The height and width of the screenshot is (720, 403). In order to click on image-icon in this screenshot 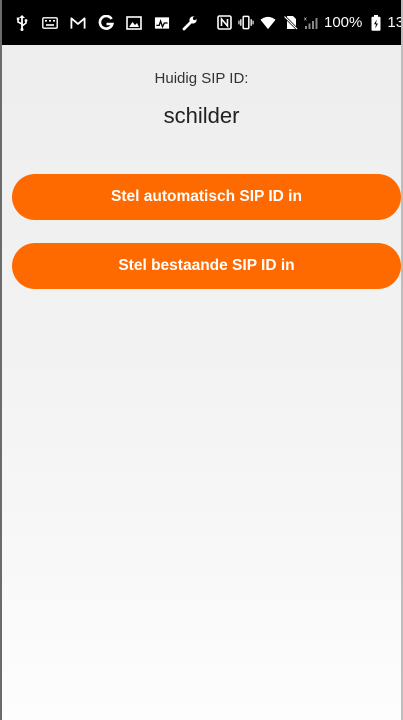, I will do `click(134, 23)`.